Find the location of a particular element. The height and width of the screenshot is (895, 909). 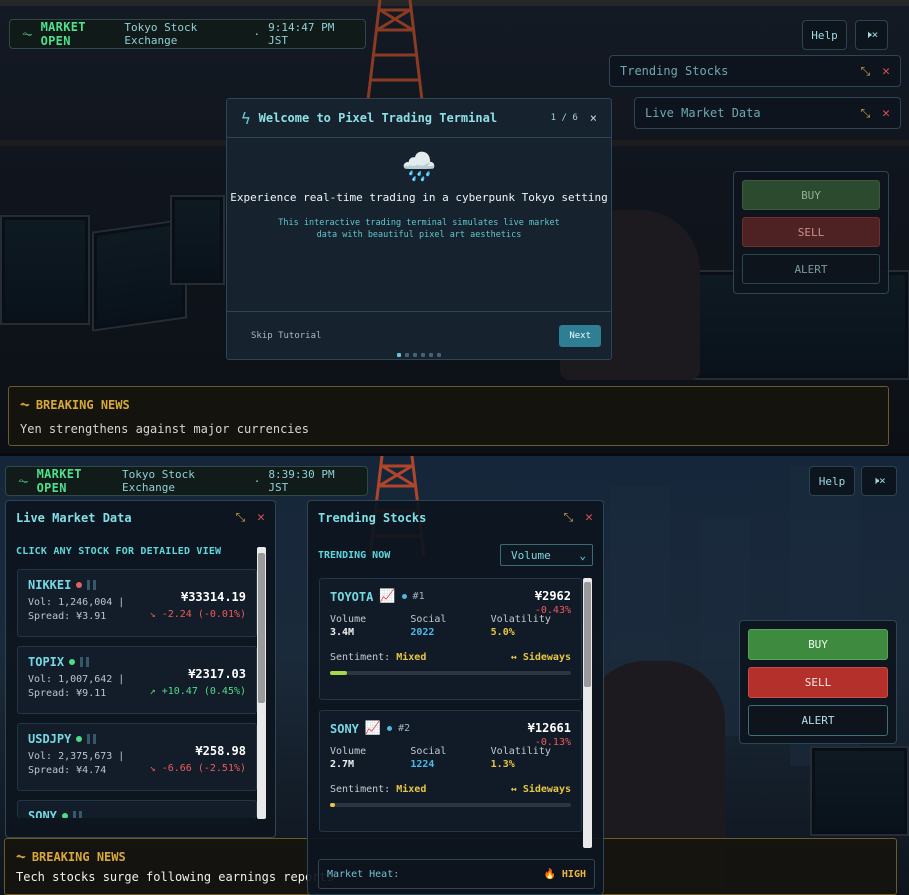

volume-value: 3.4M is located at coordinates (342, 632).